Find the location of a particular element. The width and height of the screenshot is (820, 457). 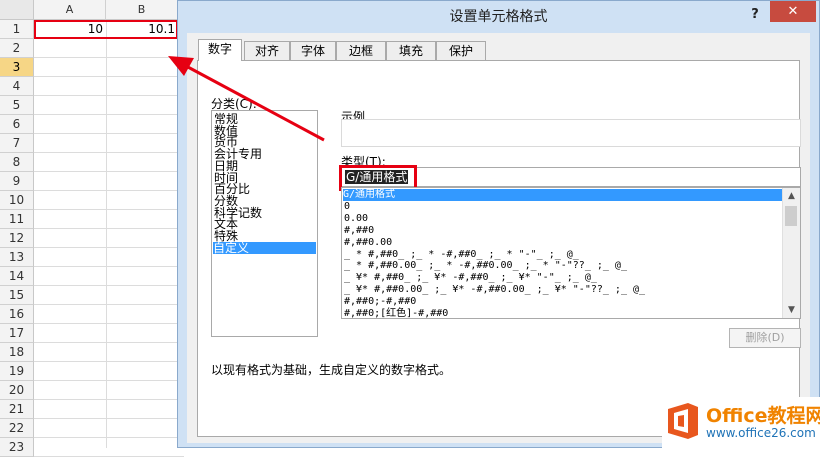

format-item: #,##0;[红色]-#,##0 is located at coordinates (396, 313).